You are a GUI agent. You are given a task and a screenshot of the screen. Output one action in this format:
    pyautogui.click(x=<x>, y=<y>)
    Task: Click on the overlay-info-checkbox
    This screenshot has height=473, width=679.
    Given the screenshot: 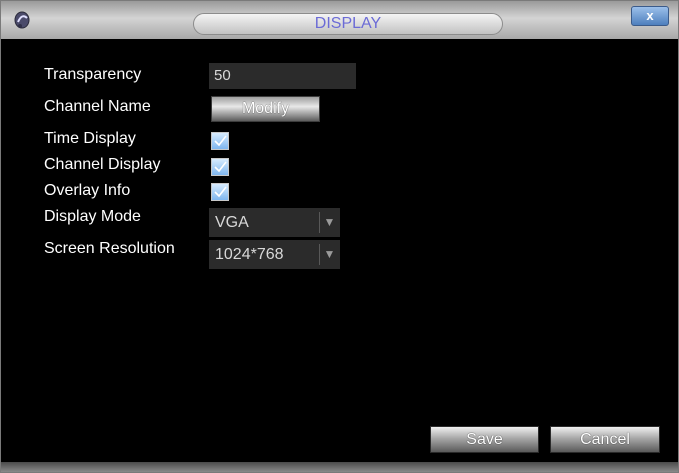 What is the action you would take?
    pyautogui.click(x=220, y=192)
    